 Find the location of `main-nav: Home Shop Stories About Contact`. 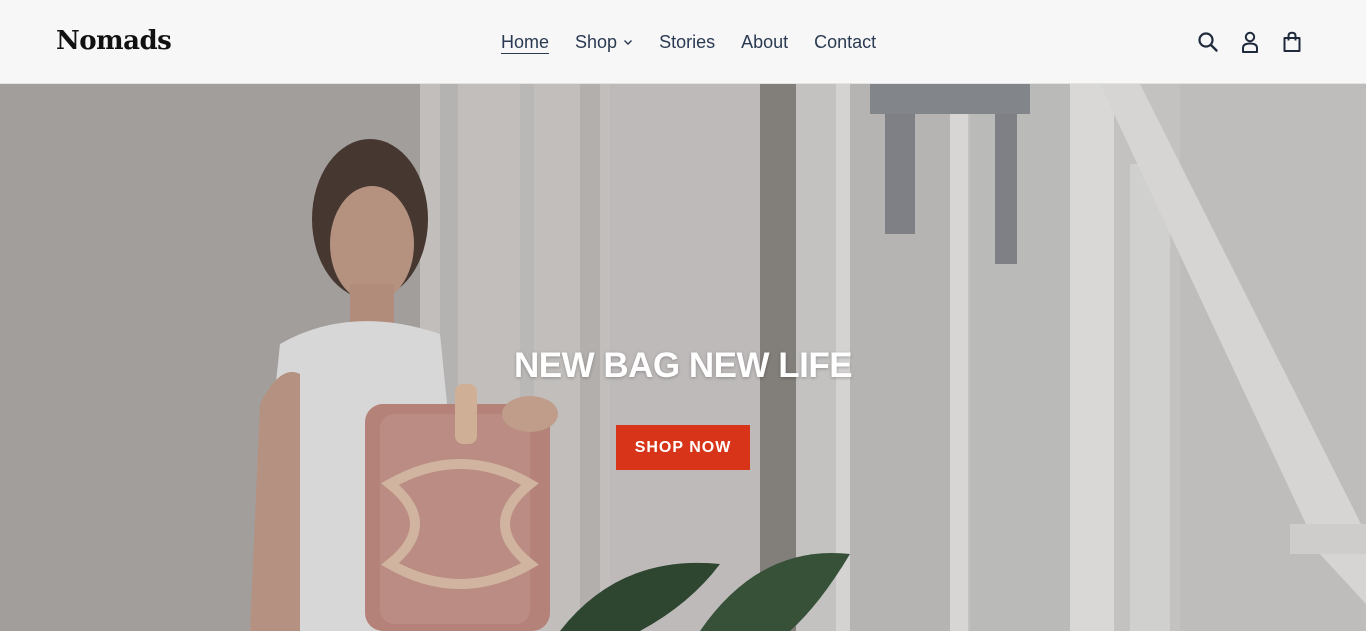

main-nav: Home Shop Stories About Contact is located at coordinates (701, 42).